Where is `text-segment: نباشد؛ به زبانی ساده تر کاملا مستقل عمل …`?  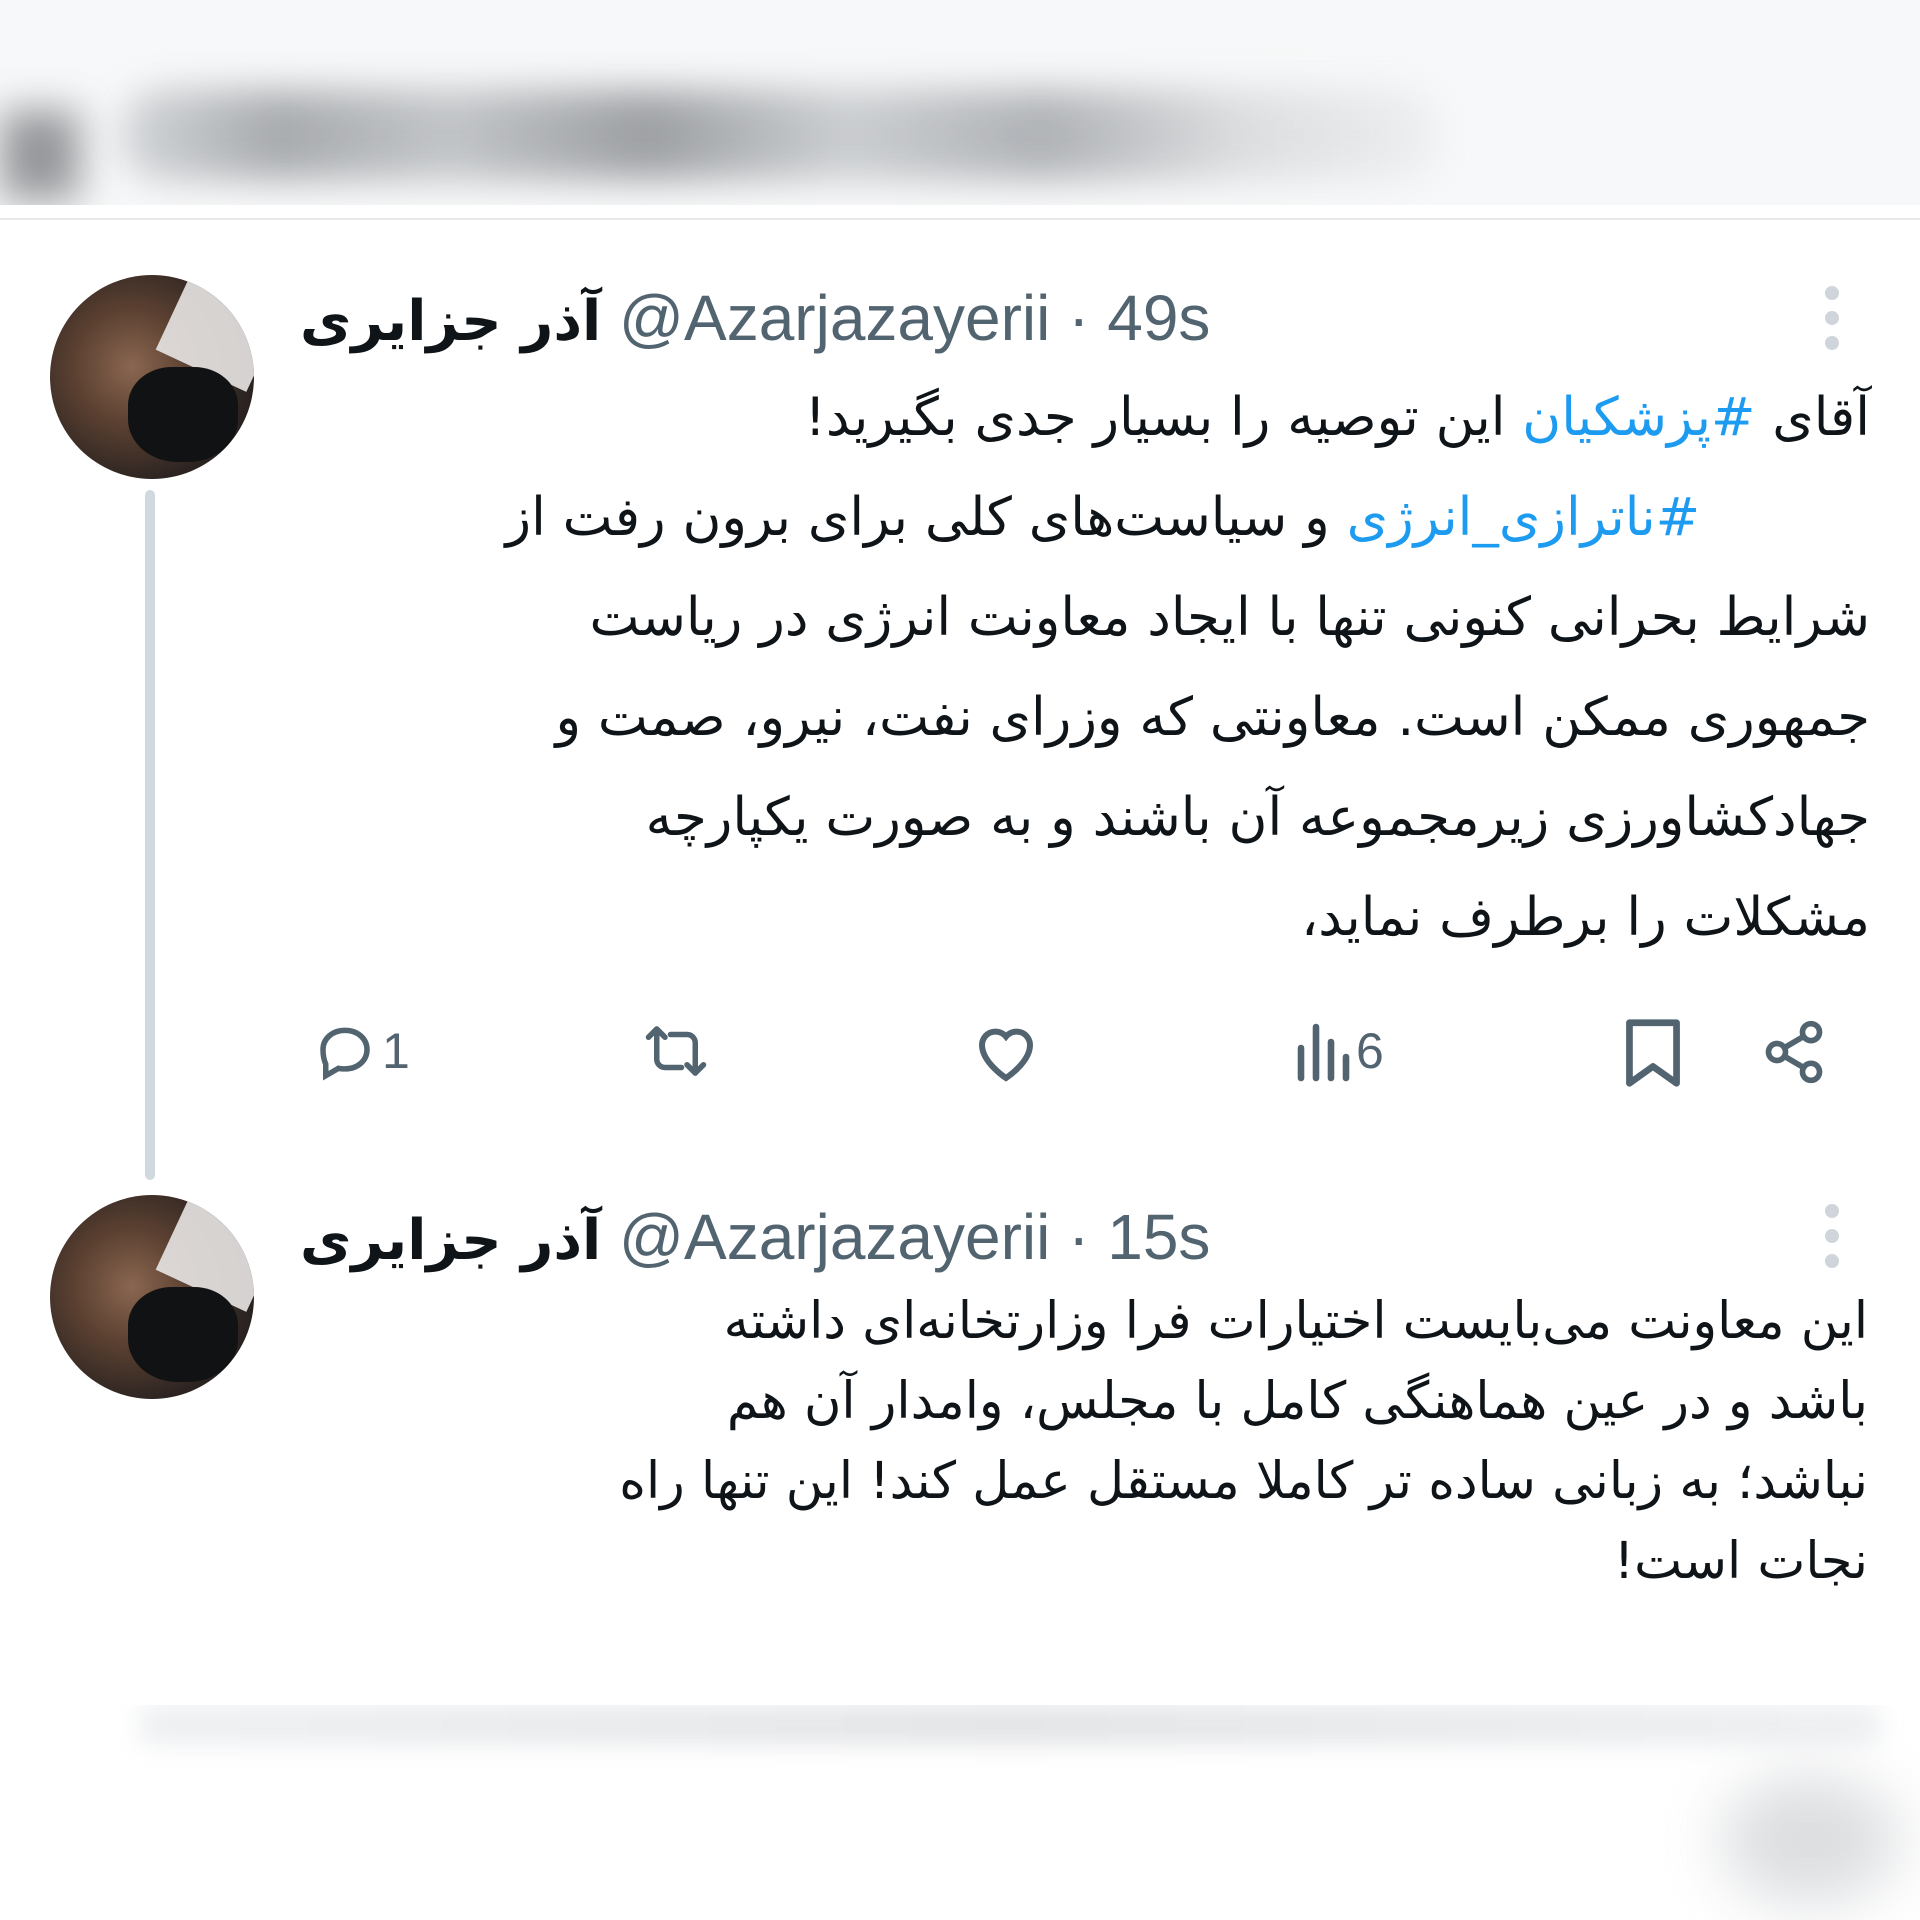
text-segment: نباشد؛ به زبانی ساده تر کاملا مستقل عمل … is located at coordinates (1243, 1481).